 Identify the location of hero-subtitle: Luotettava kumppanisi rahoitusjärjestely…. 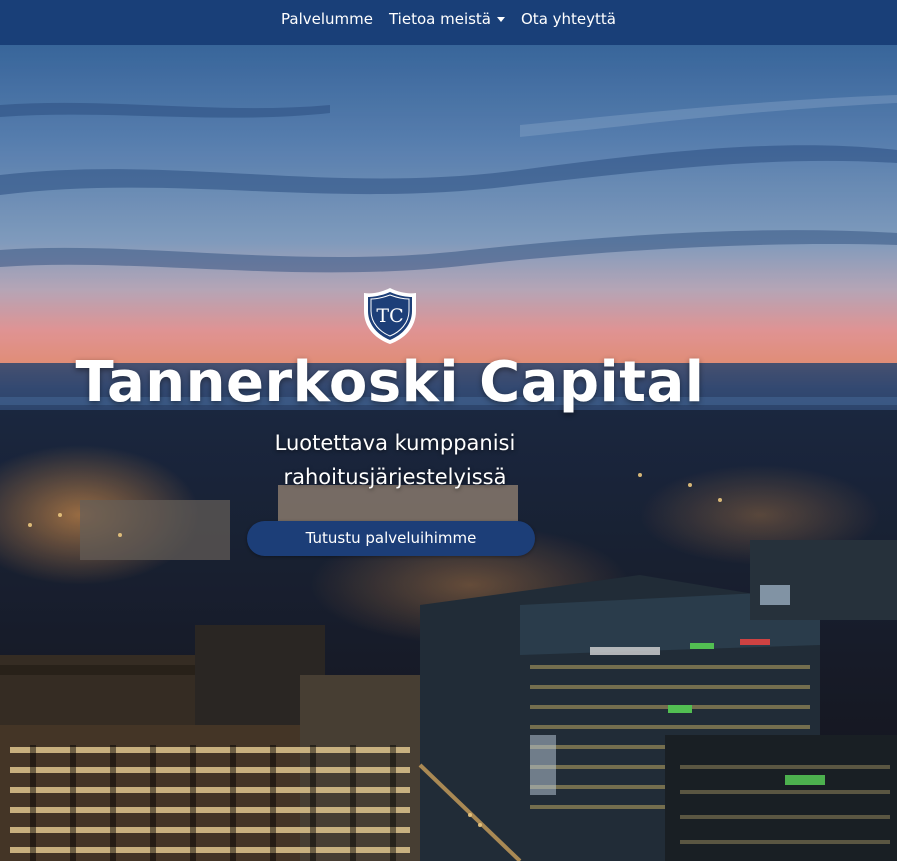
(395, 460).